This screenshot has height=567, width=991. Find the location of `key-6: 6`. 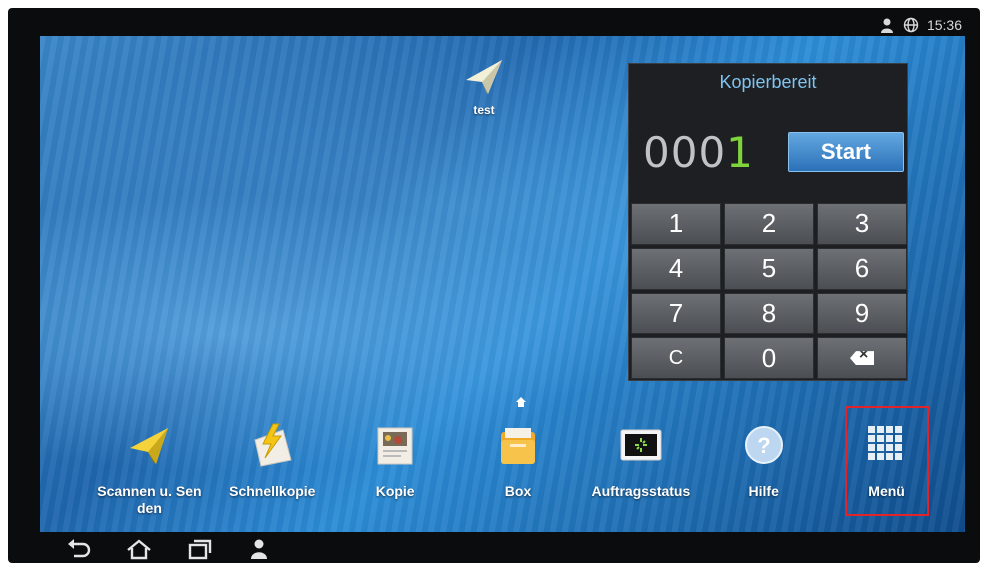

key-6: 6 is located at coordinates (862, 268).